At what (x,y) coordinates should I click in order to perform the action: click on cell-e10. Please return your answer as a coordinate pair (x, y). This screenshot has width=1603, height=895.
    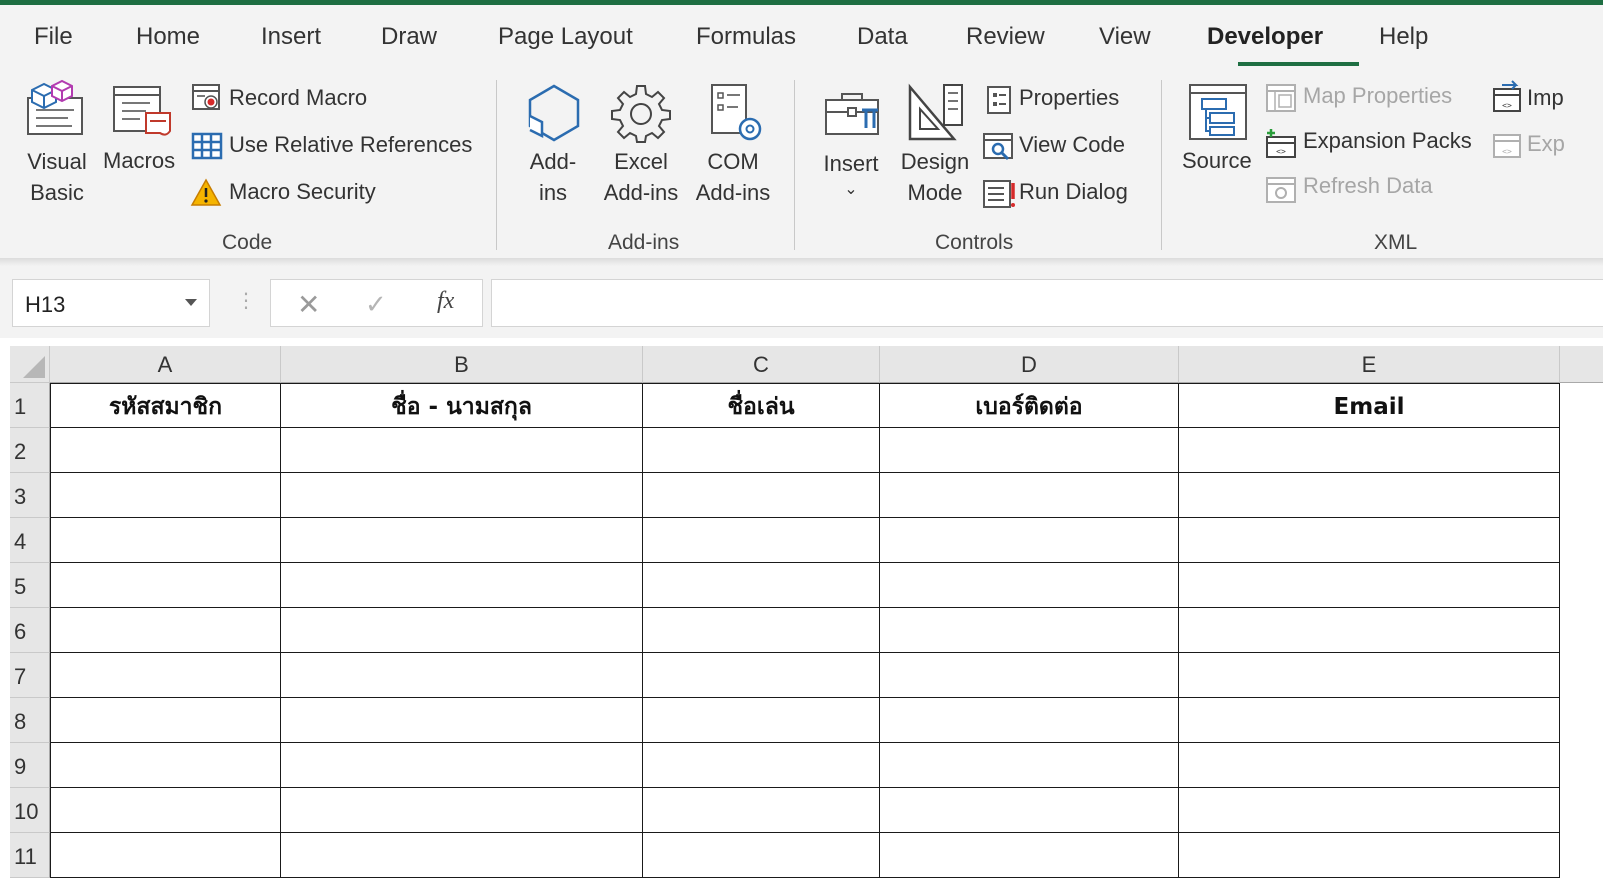
    Looking at the image, I should click on (1369, 810).